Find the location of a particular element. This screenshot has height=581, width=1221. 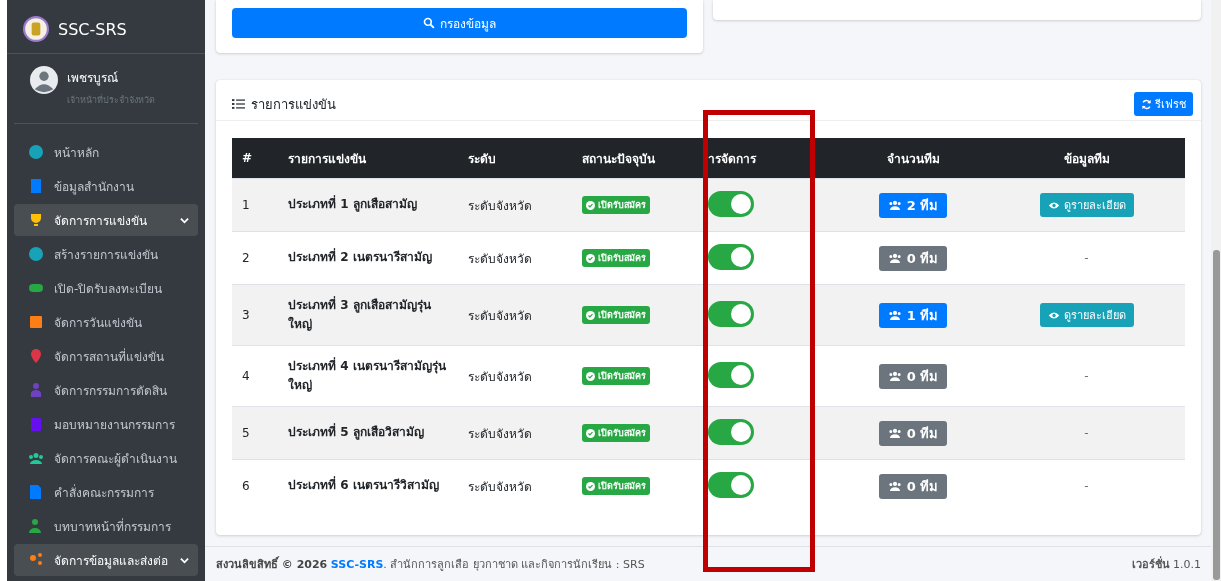

map-pin-icon is located at coordinates (36, 356).